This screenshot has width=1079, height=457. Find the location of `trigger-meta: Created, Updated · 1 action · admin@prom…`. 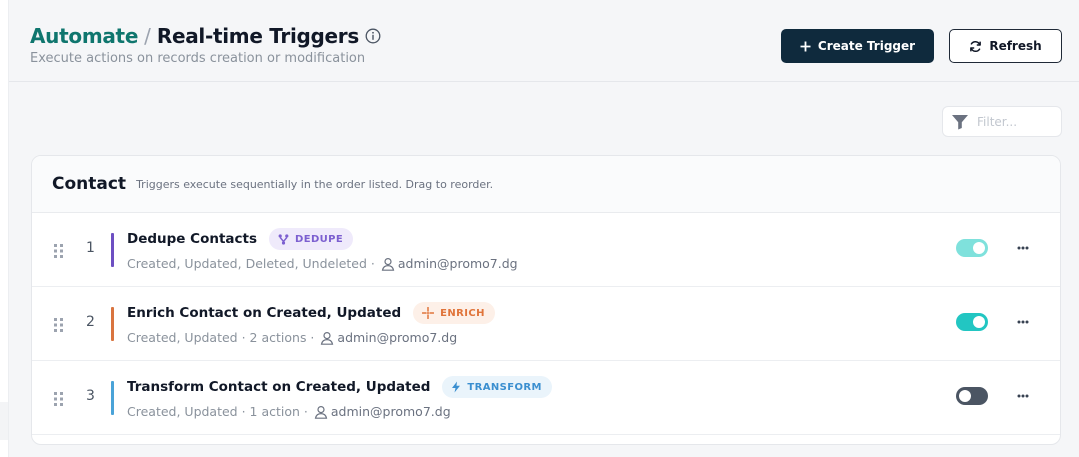

trigger-meta: Created, Updated · 1 action · admin@prom… is located at coordinates (289, 411).